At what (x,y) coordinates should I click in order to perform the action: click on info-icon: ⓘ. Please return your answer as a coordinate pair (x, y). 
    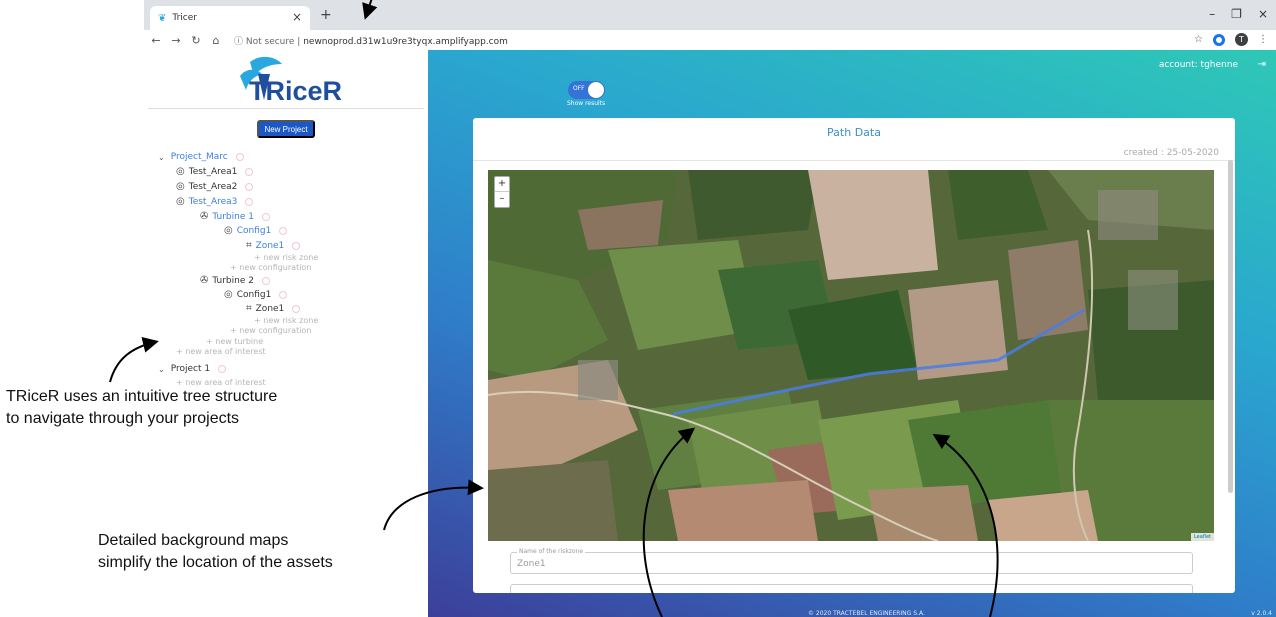
    Looking at the image, I should click on (240, 41).